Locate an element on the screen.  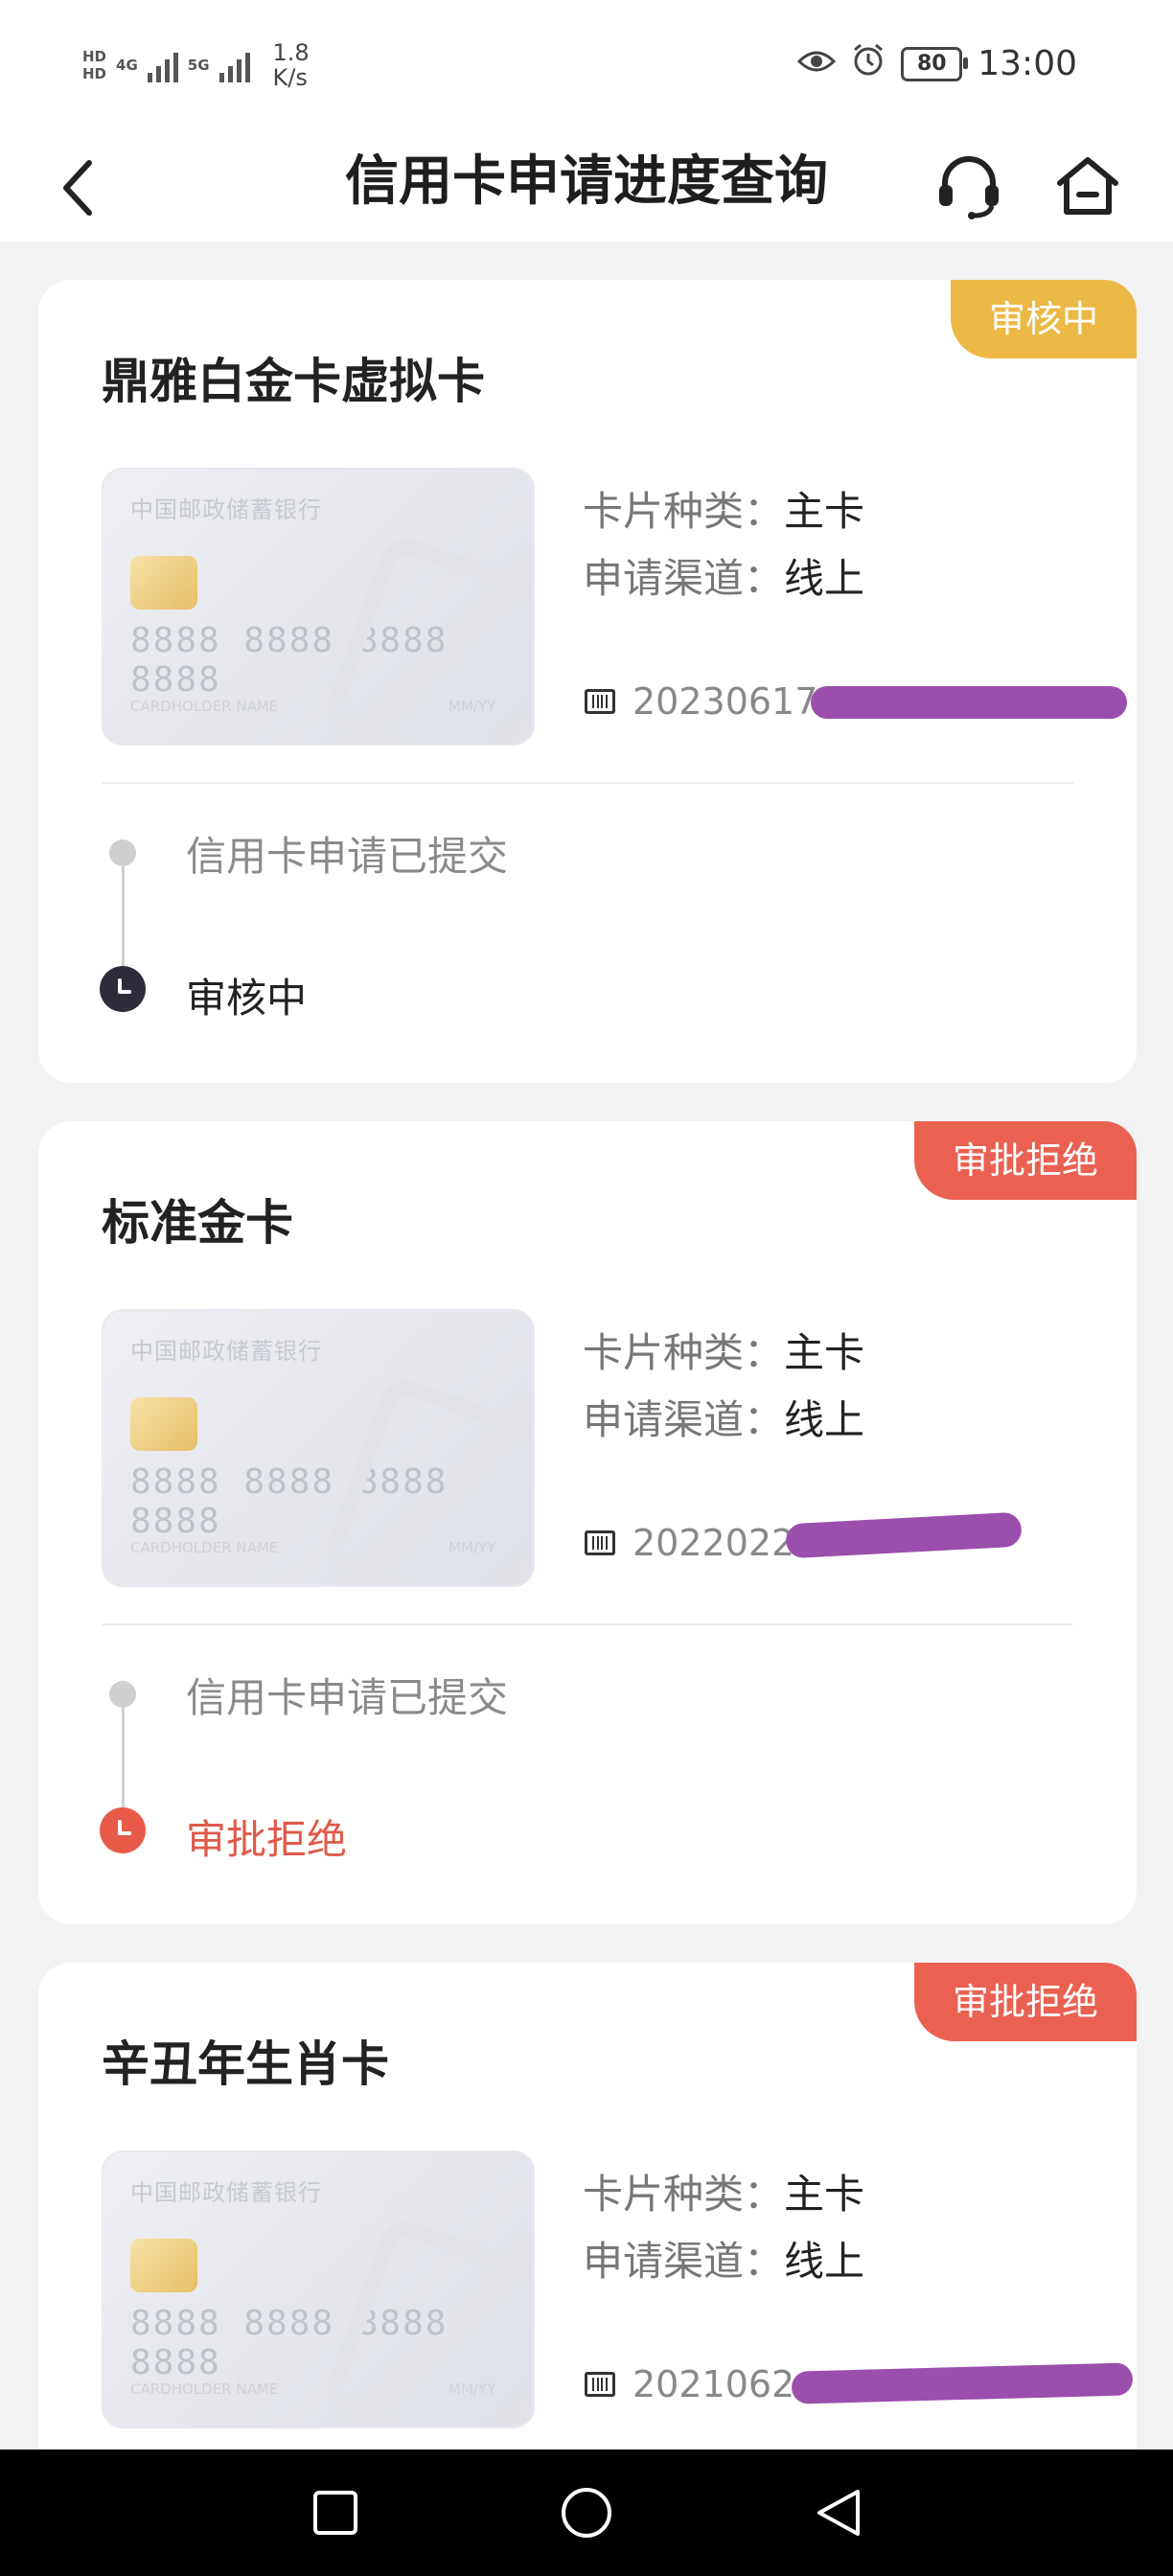
eye-icon is located at coordinates (817, 63).